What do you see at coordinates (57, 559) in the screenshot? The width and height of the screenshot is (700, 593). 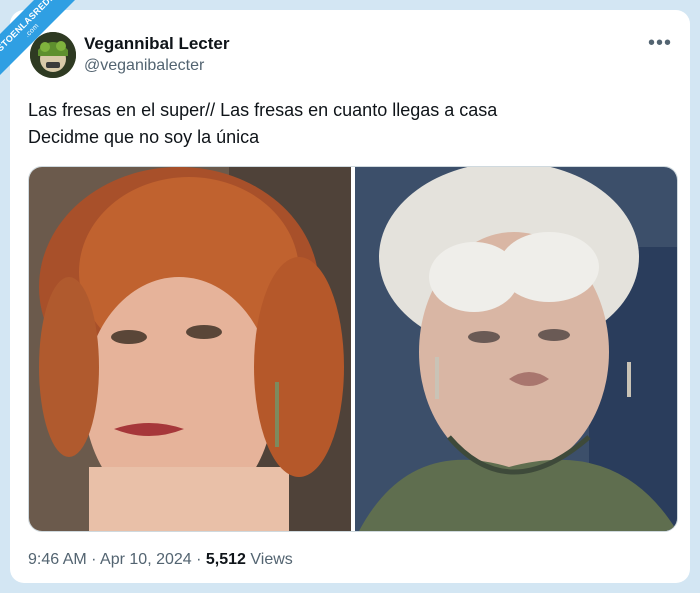 I see `tweet-time: 9:46 AM` at bounding box center [57, 559].